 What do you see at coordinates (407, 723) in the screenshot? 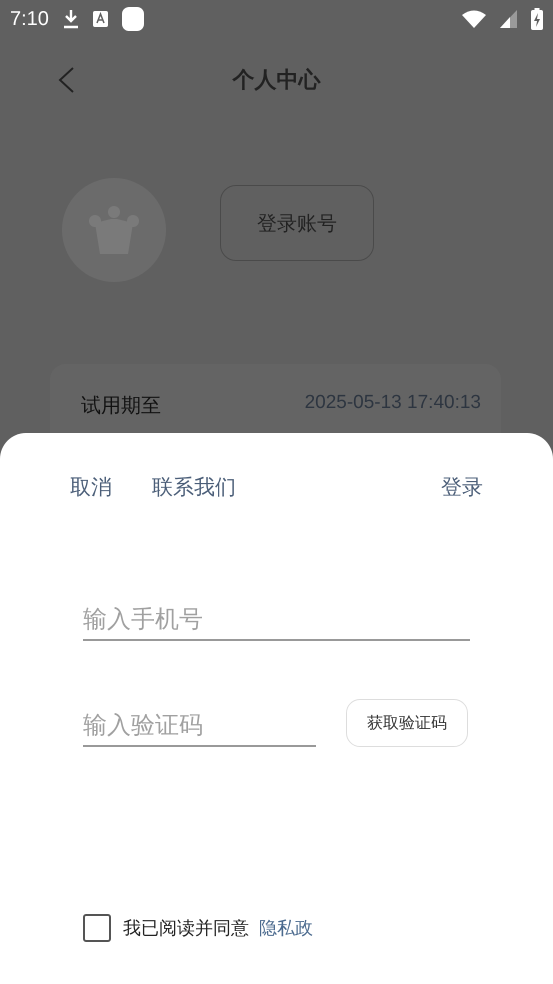
I see `get-code-button: 获取验证码` at bounding box center [407, 723].